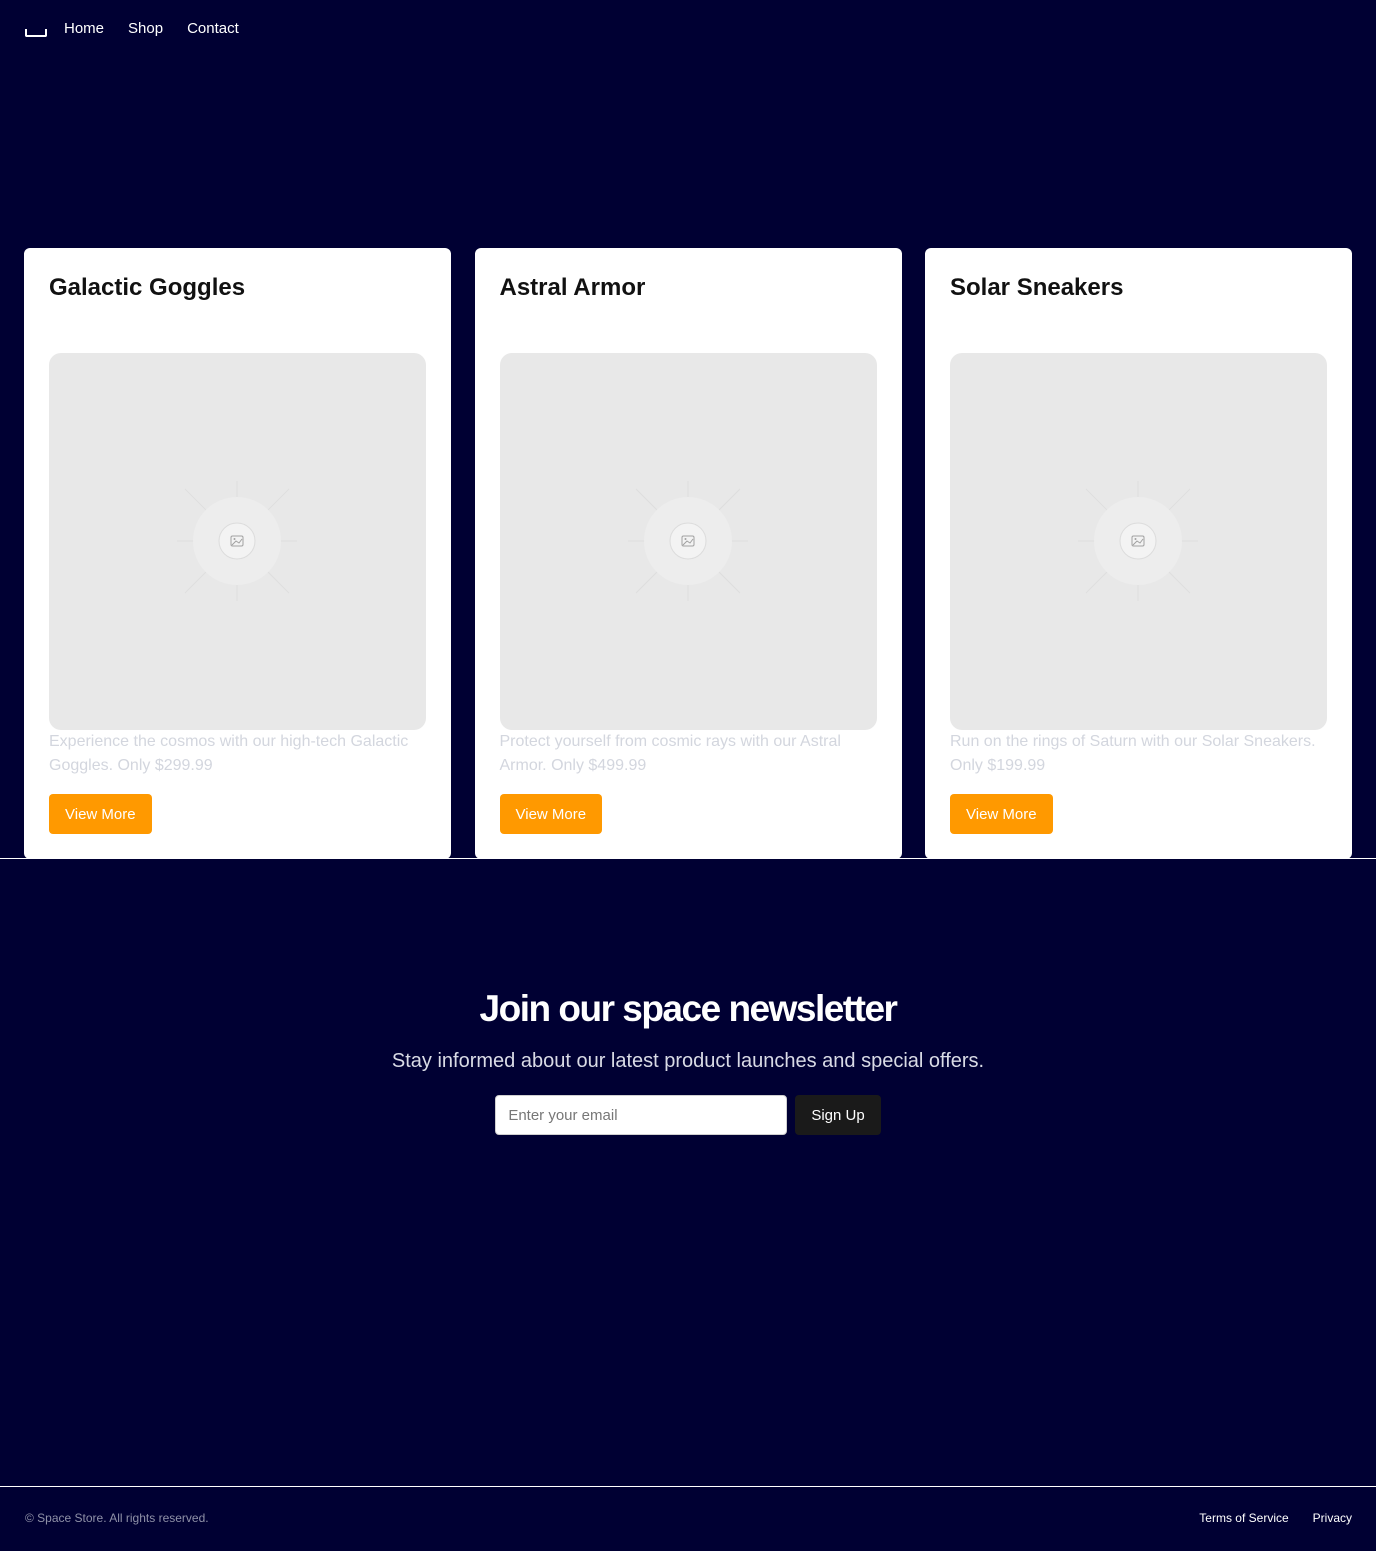  Describe the element at coordinates (641, 1115) in the screenshot. I see `email-input` at that location.